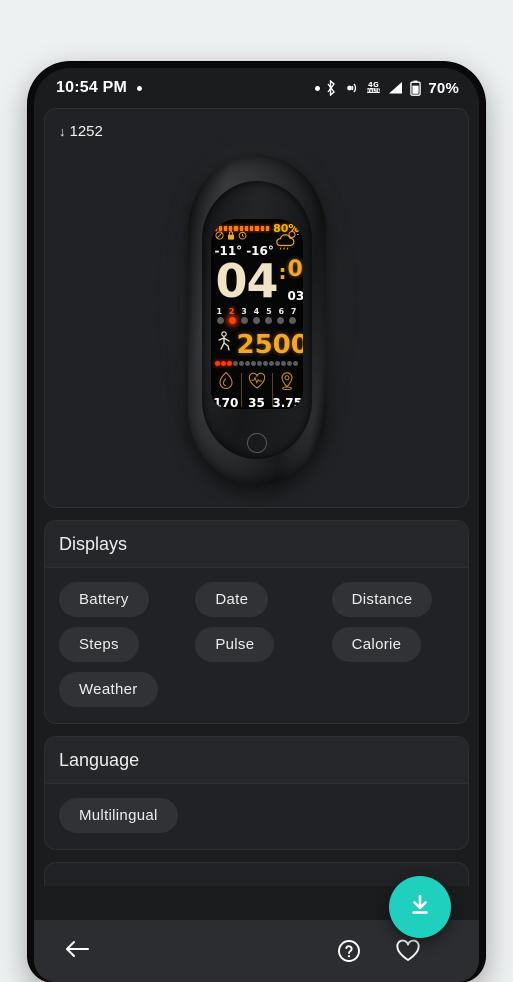 Image resolution: width=513 pixels, height=982 pixels. I want to click on battery-percent-label: 70%, so click(443, 88).